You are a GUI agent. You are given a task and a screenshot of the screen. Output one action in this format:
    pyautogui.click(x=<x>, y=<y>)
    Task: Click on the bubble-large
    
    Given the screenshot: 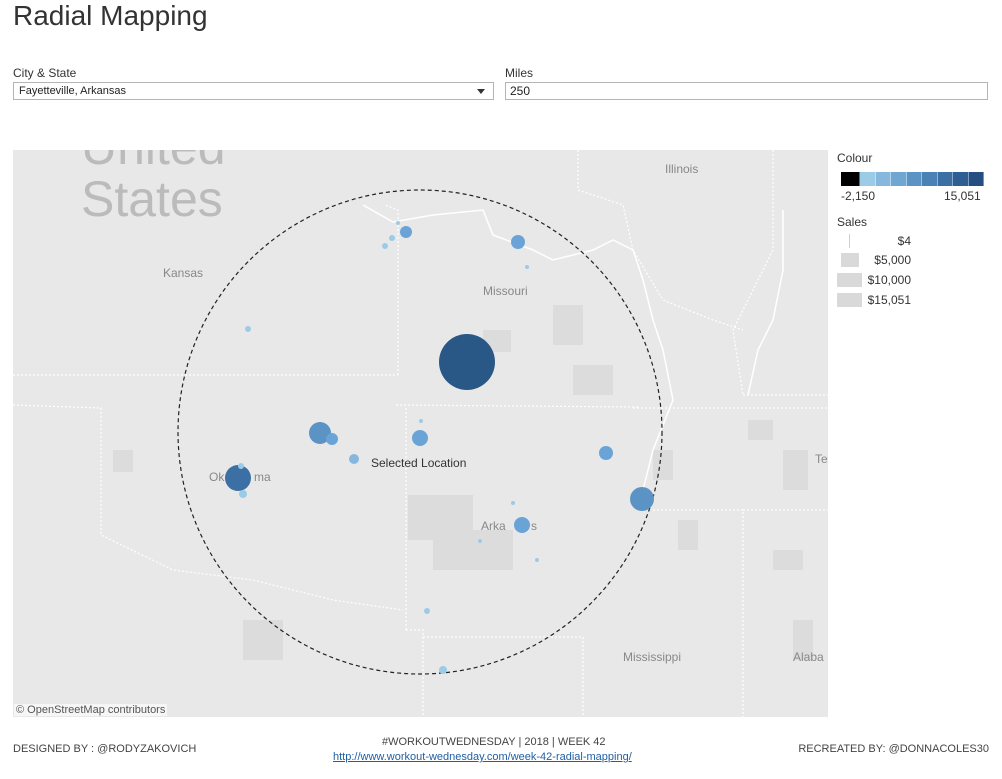 What is the action you would take?
    pyautogui.click(x=467, y=362)
    